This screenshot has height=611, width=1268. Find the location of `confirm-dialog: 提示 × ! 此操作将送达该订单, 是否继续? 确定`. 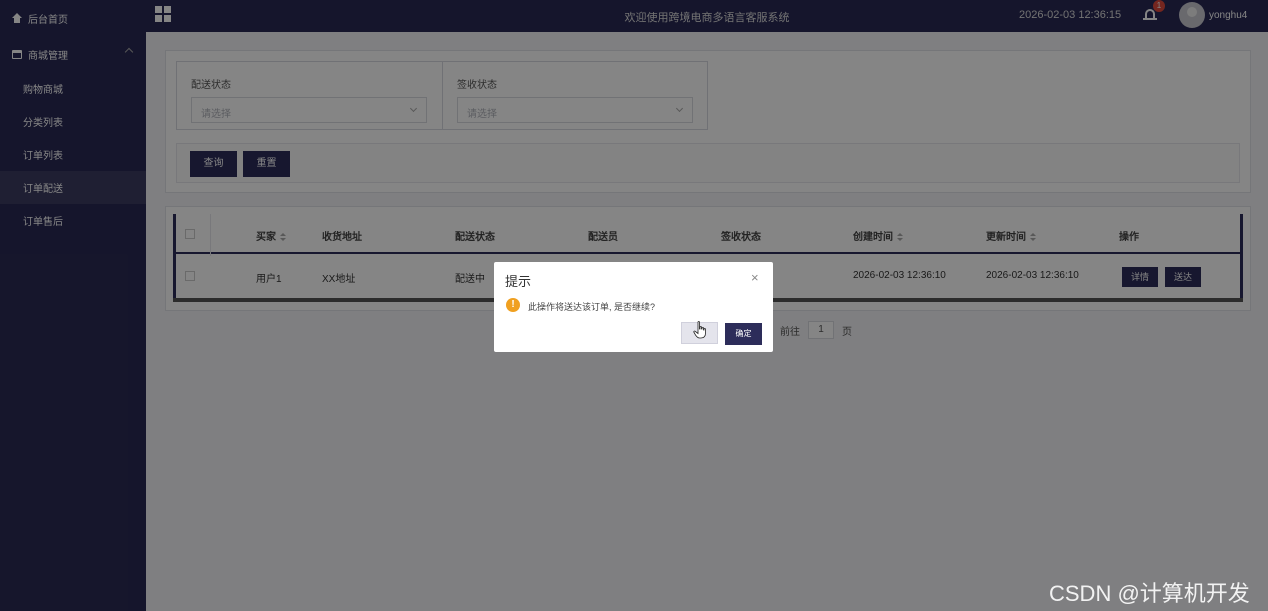

confirm-dialog: 提示 × ! 此操作将送达该订单, 是否继续? 确定 is located at coordinates (633, 307).